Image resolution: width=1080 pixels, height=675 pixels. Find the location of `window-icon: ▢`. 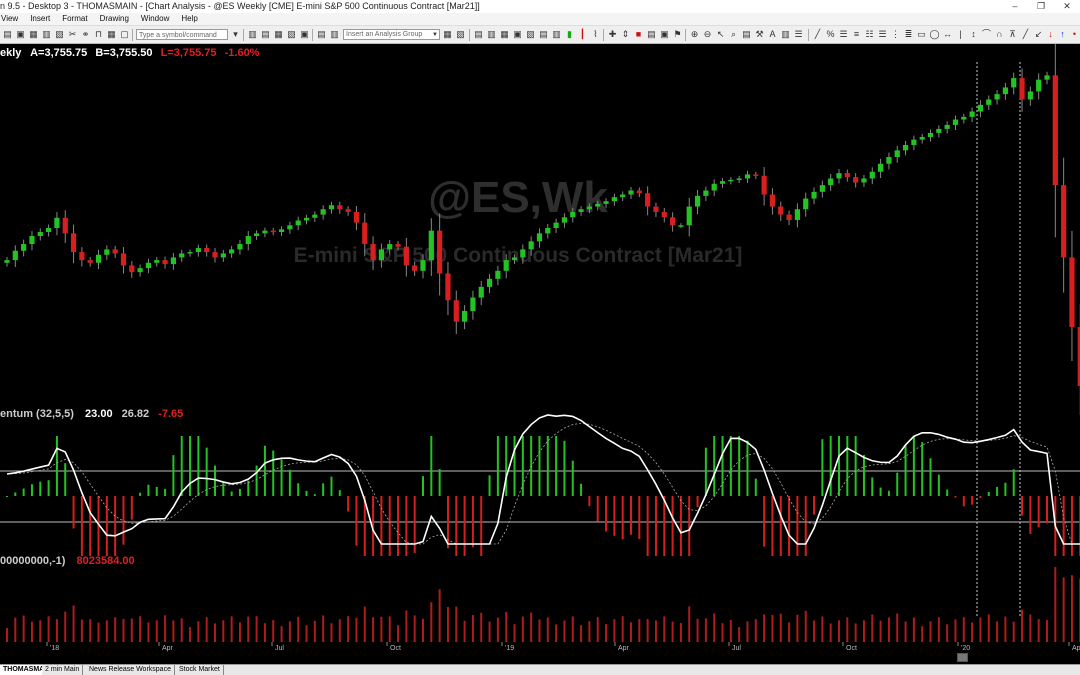

window-icon: ▢ is located at coordinates (124, 34).